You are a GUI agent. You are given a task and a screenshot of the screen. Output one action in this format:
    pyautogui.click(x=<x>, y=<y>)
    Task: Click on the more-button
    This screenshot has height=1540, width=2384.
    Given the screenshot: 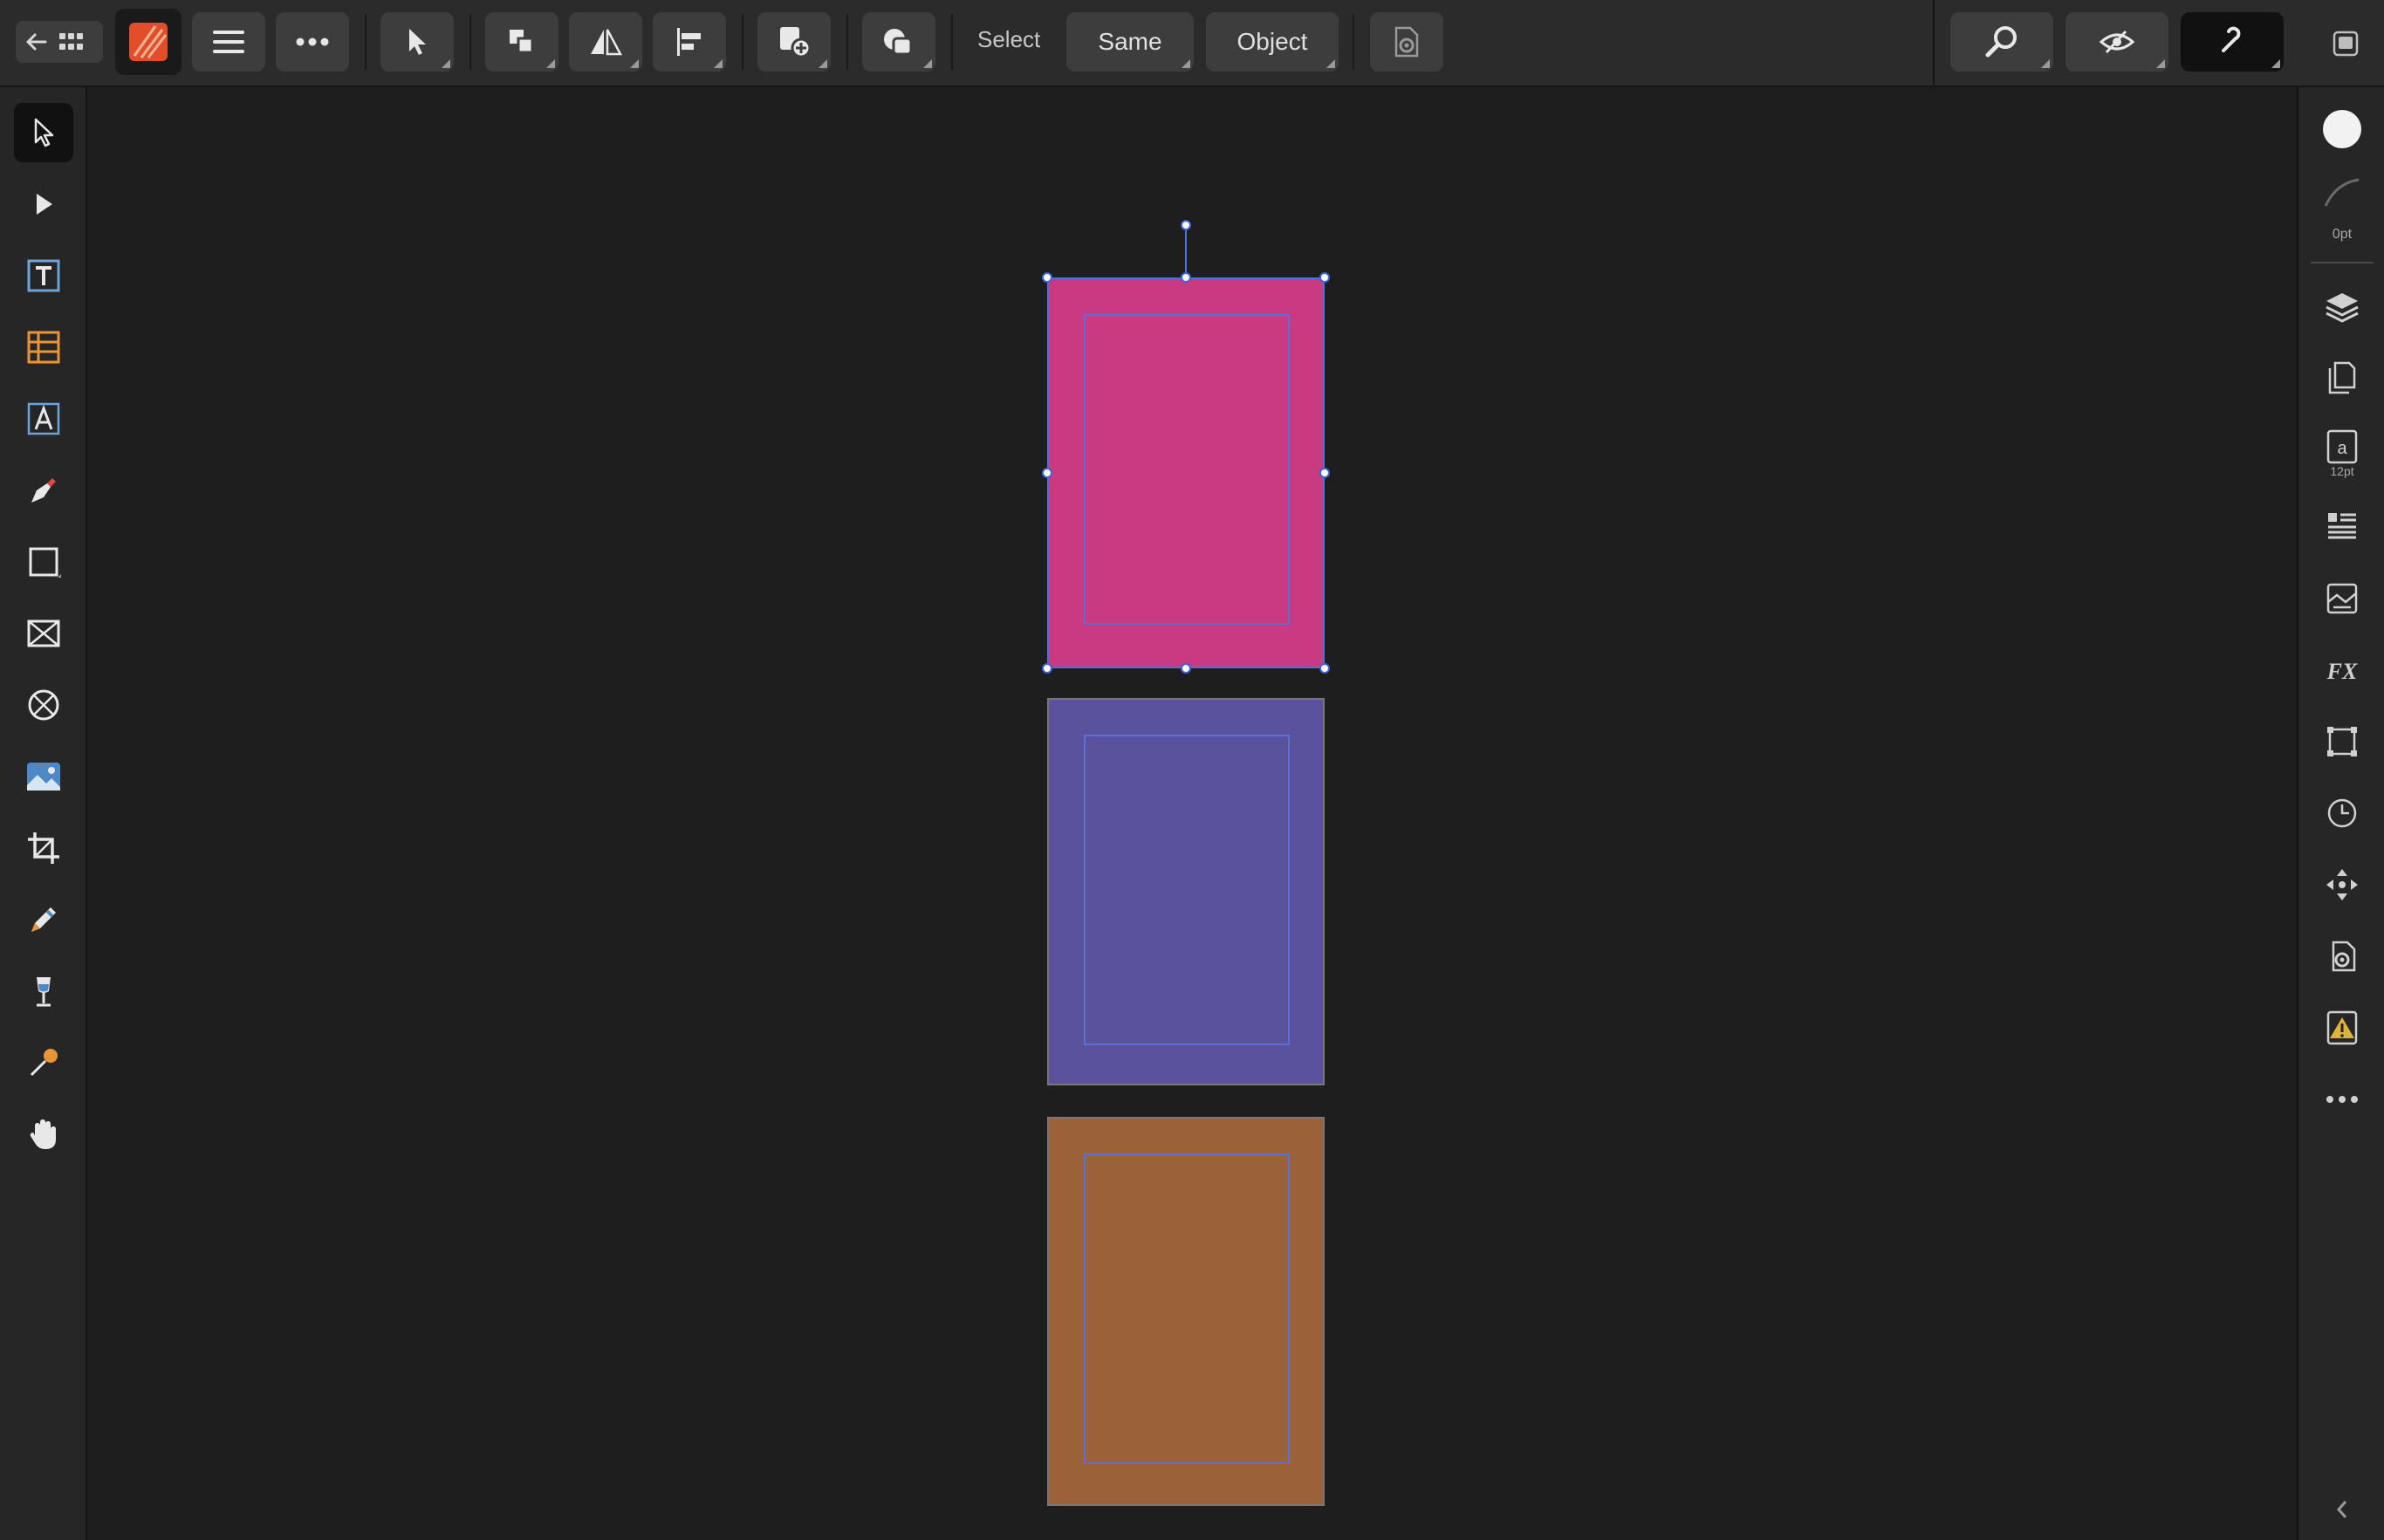 What is the action you would take?
    pyautogui.click(x=312, y=42)
    